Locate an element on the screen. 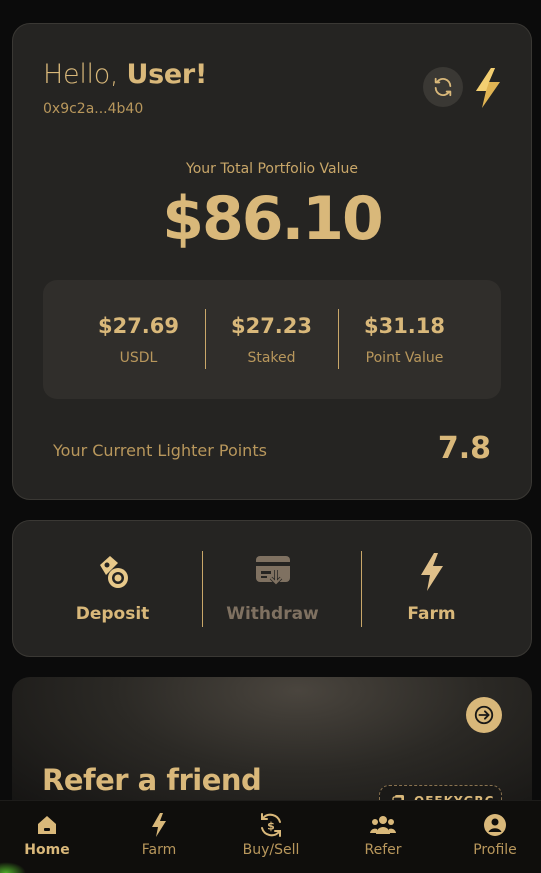 The width and height of the screenshot is (541, 873). corner-glow is located at coordinates (13, 867).